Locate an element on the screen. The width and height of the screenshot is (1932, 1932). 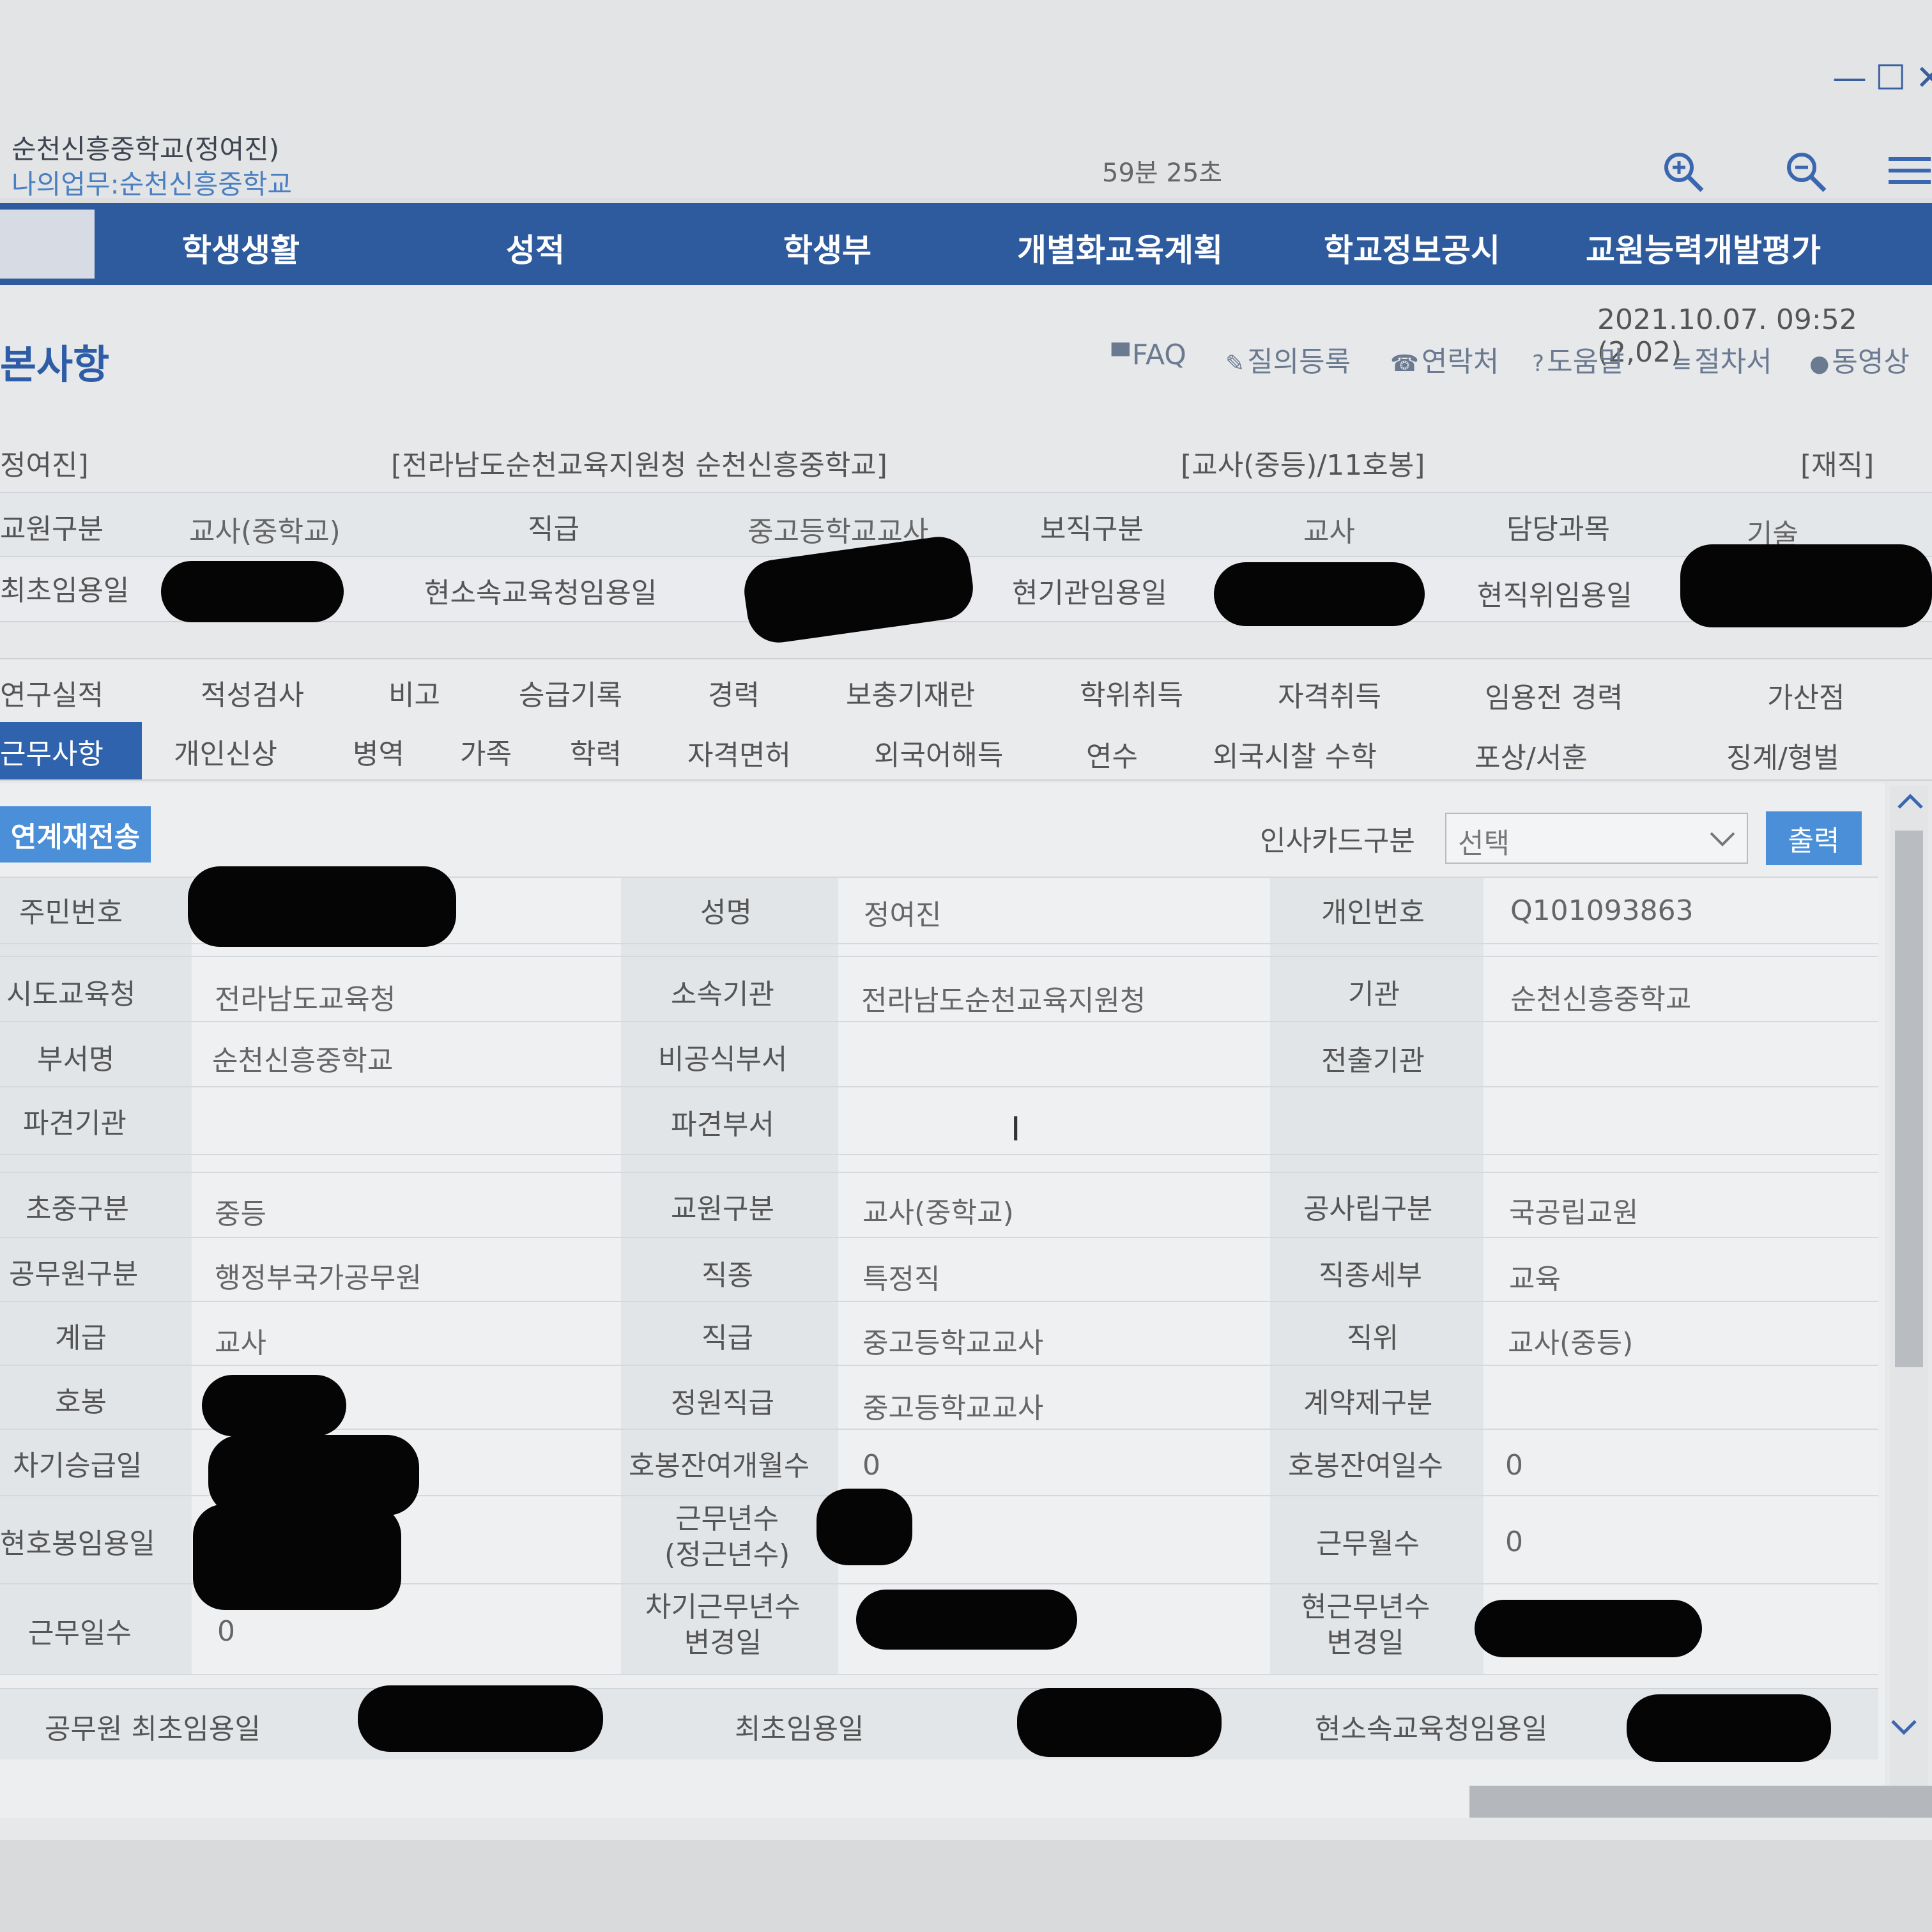
util-contact: ☎연락처 is located at coordinates (1444, 359).